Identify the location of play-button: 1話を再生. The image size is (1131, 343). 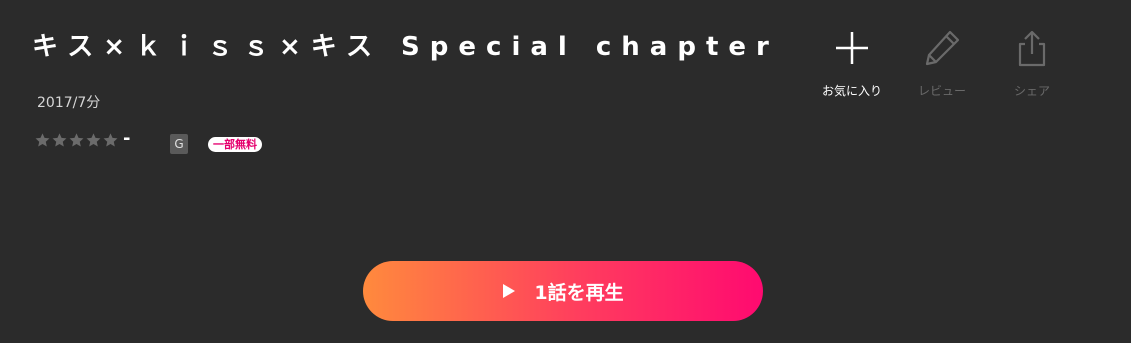
(563, 291).